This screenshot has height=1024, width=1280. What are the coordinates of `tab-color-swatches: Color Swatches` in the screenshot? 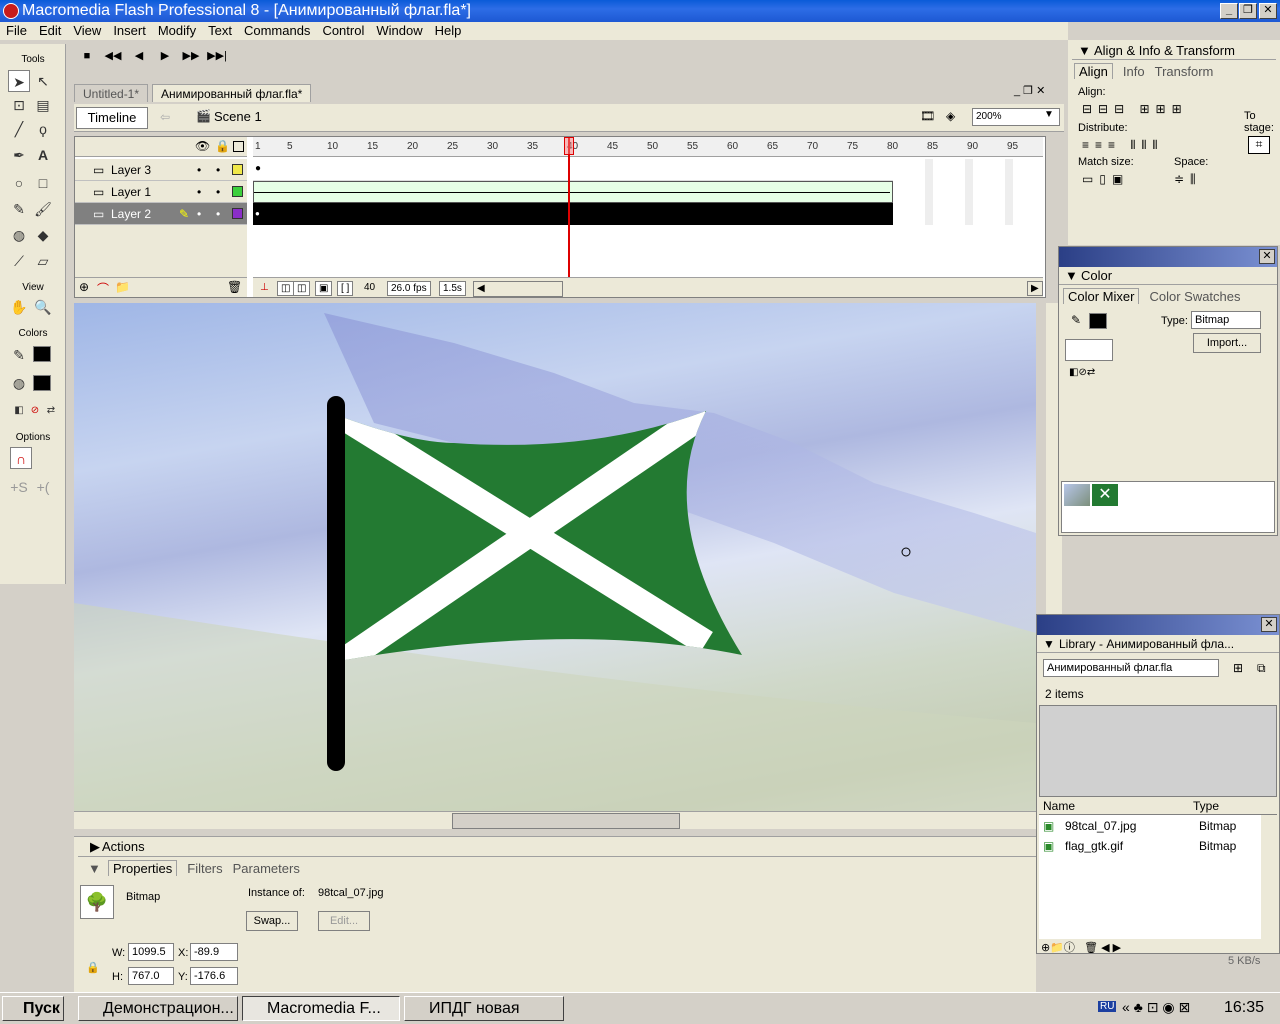 It's located at (1194, 296).